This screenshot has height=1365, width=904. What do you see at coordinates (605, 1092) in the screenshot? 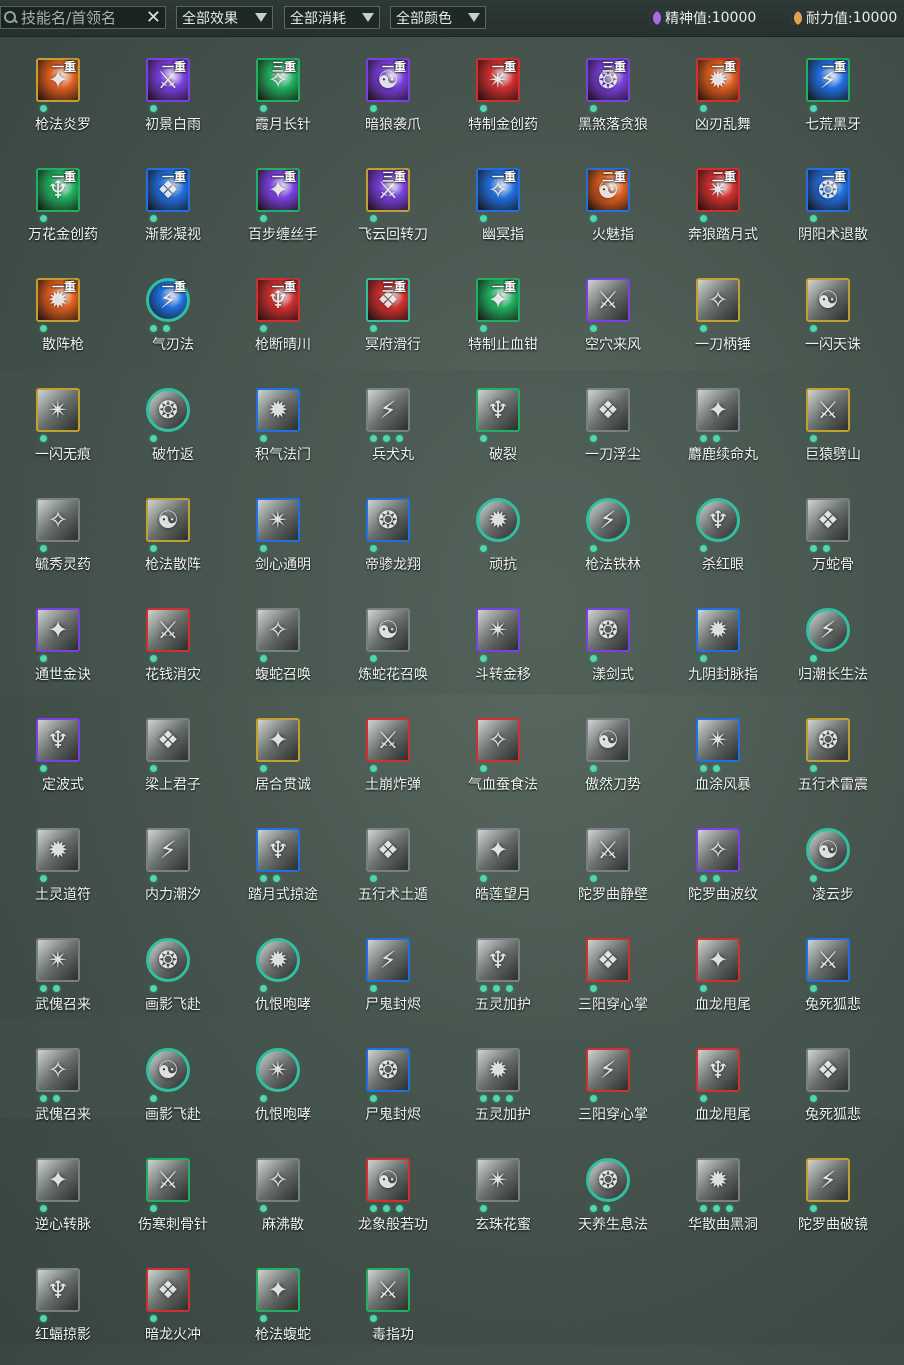
I see `skill-card: ⚡ 三阳穿心掌` at bounding box center [605, 1092].